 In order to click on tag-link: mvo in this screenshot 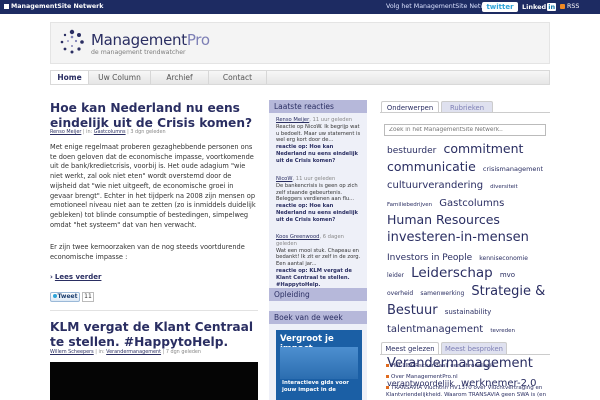, I will do `click(507, 275)`.